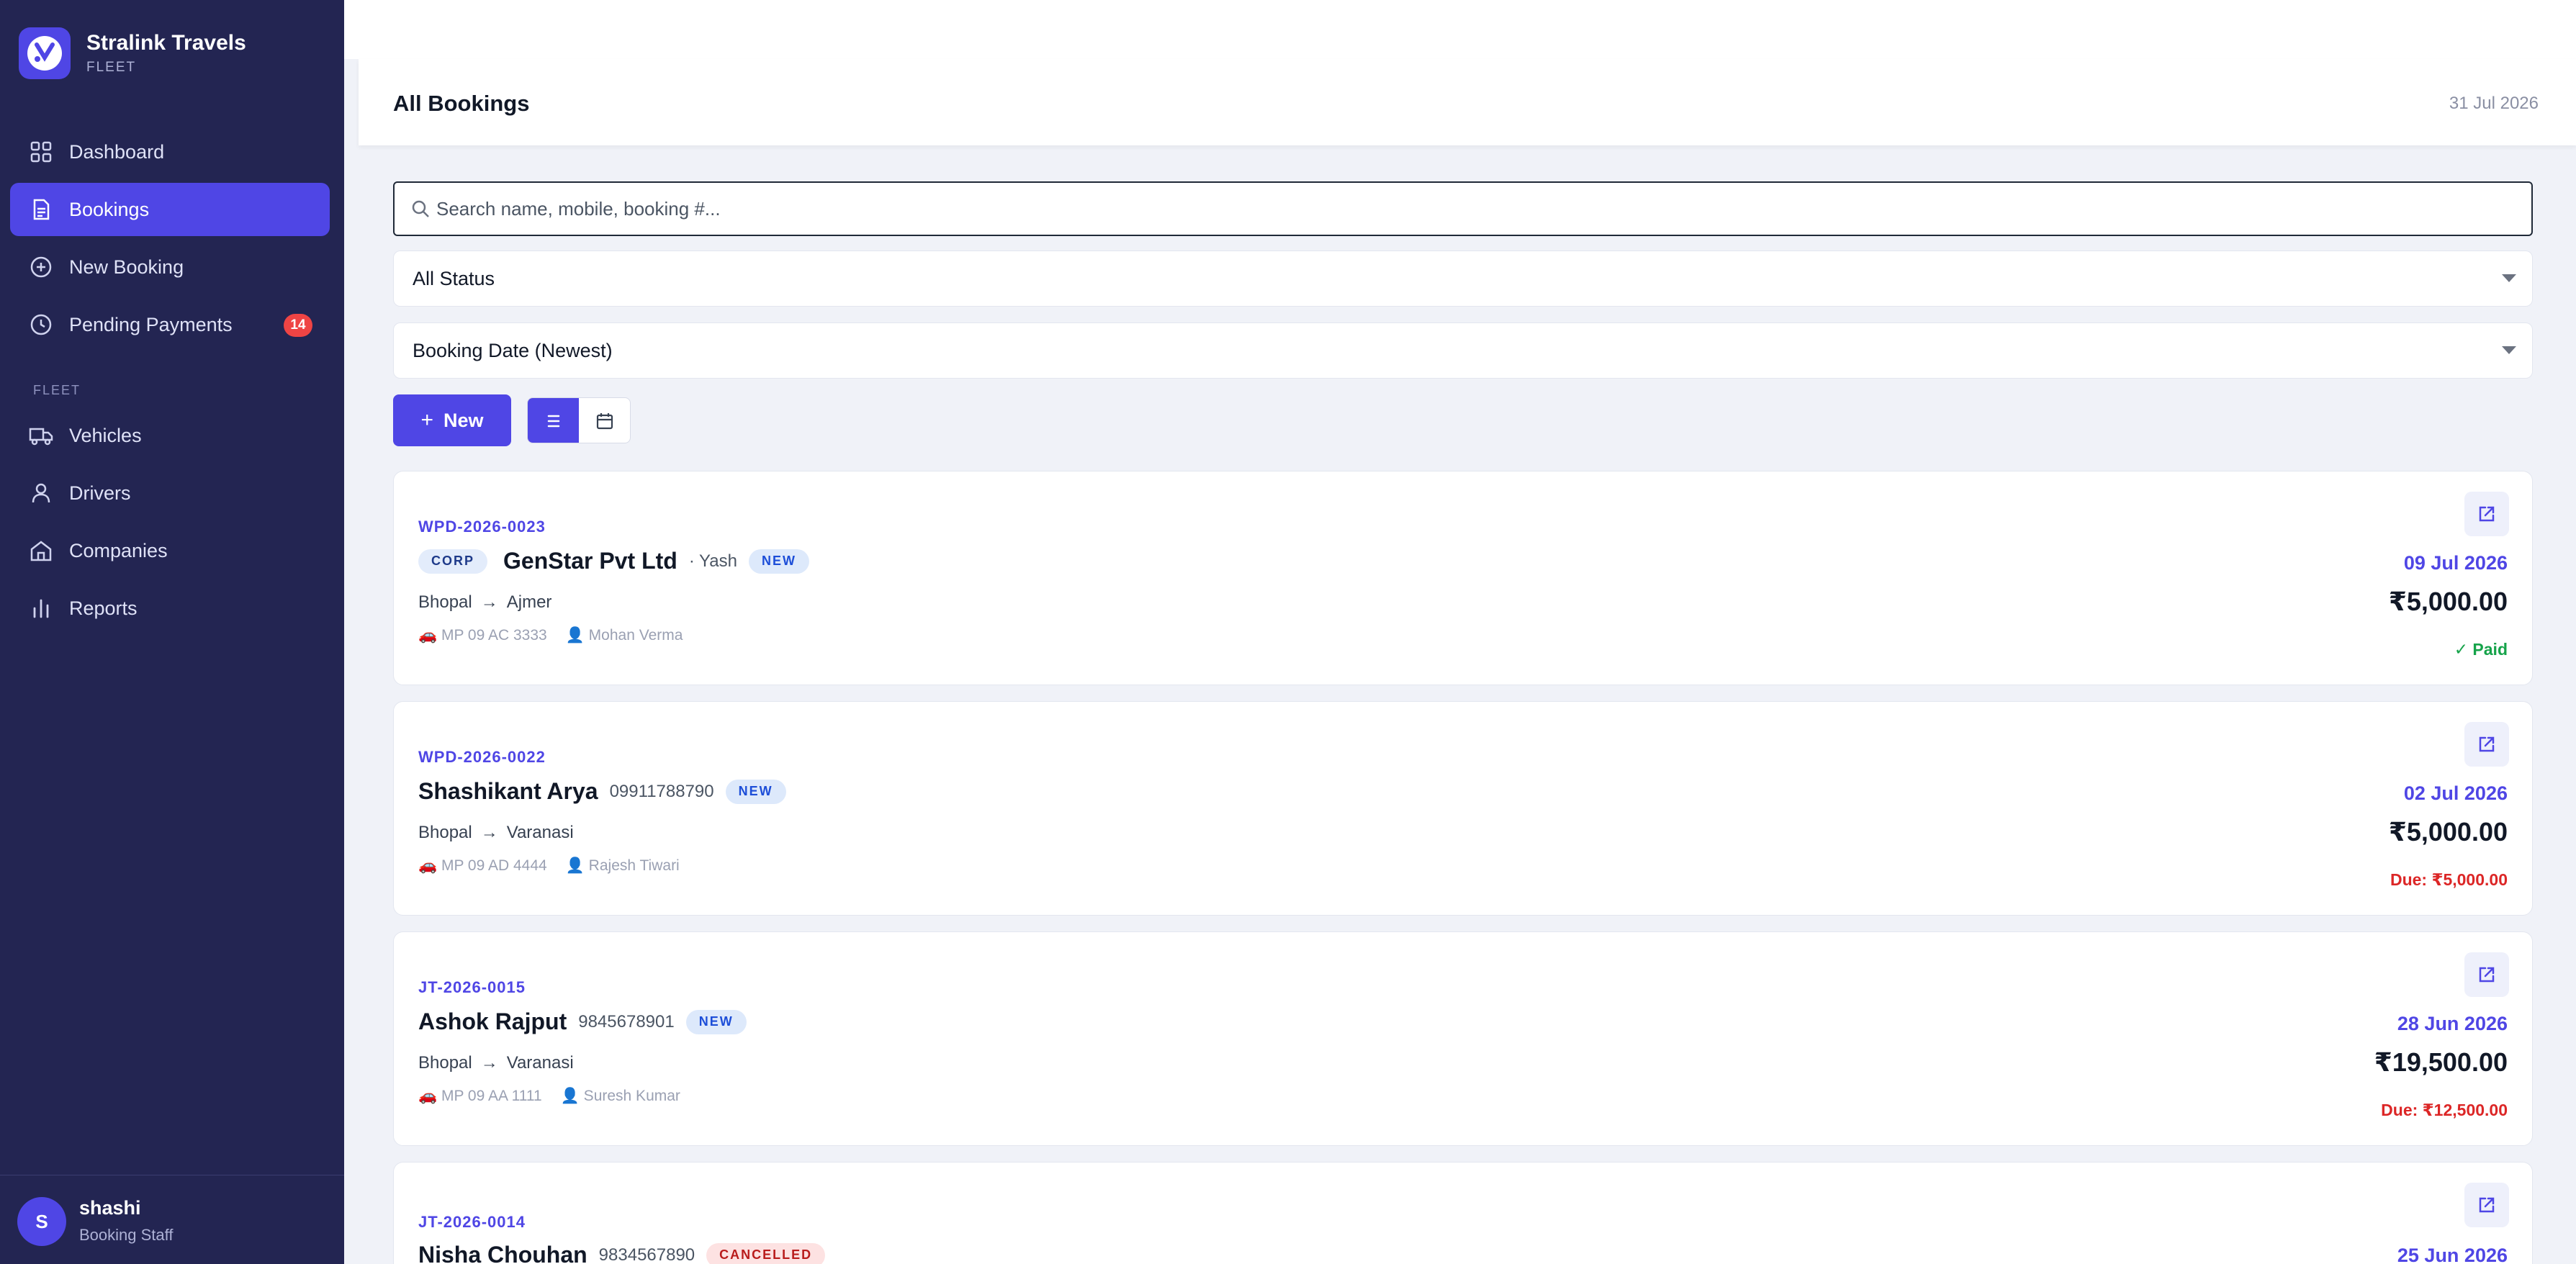 The image size is (2576, 1264). What do you see at coordinates (1463, 278) in the screenshot?
I see `status-filter-select: All Status` at bounding box center [1463, 278].